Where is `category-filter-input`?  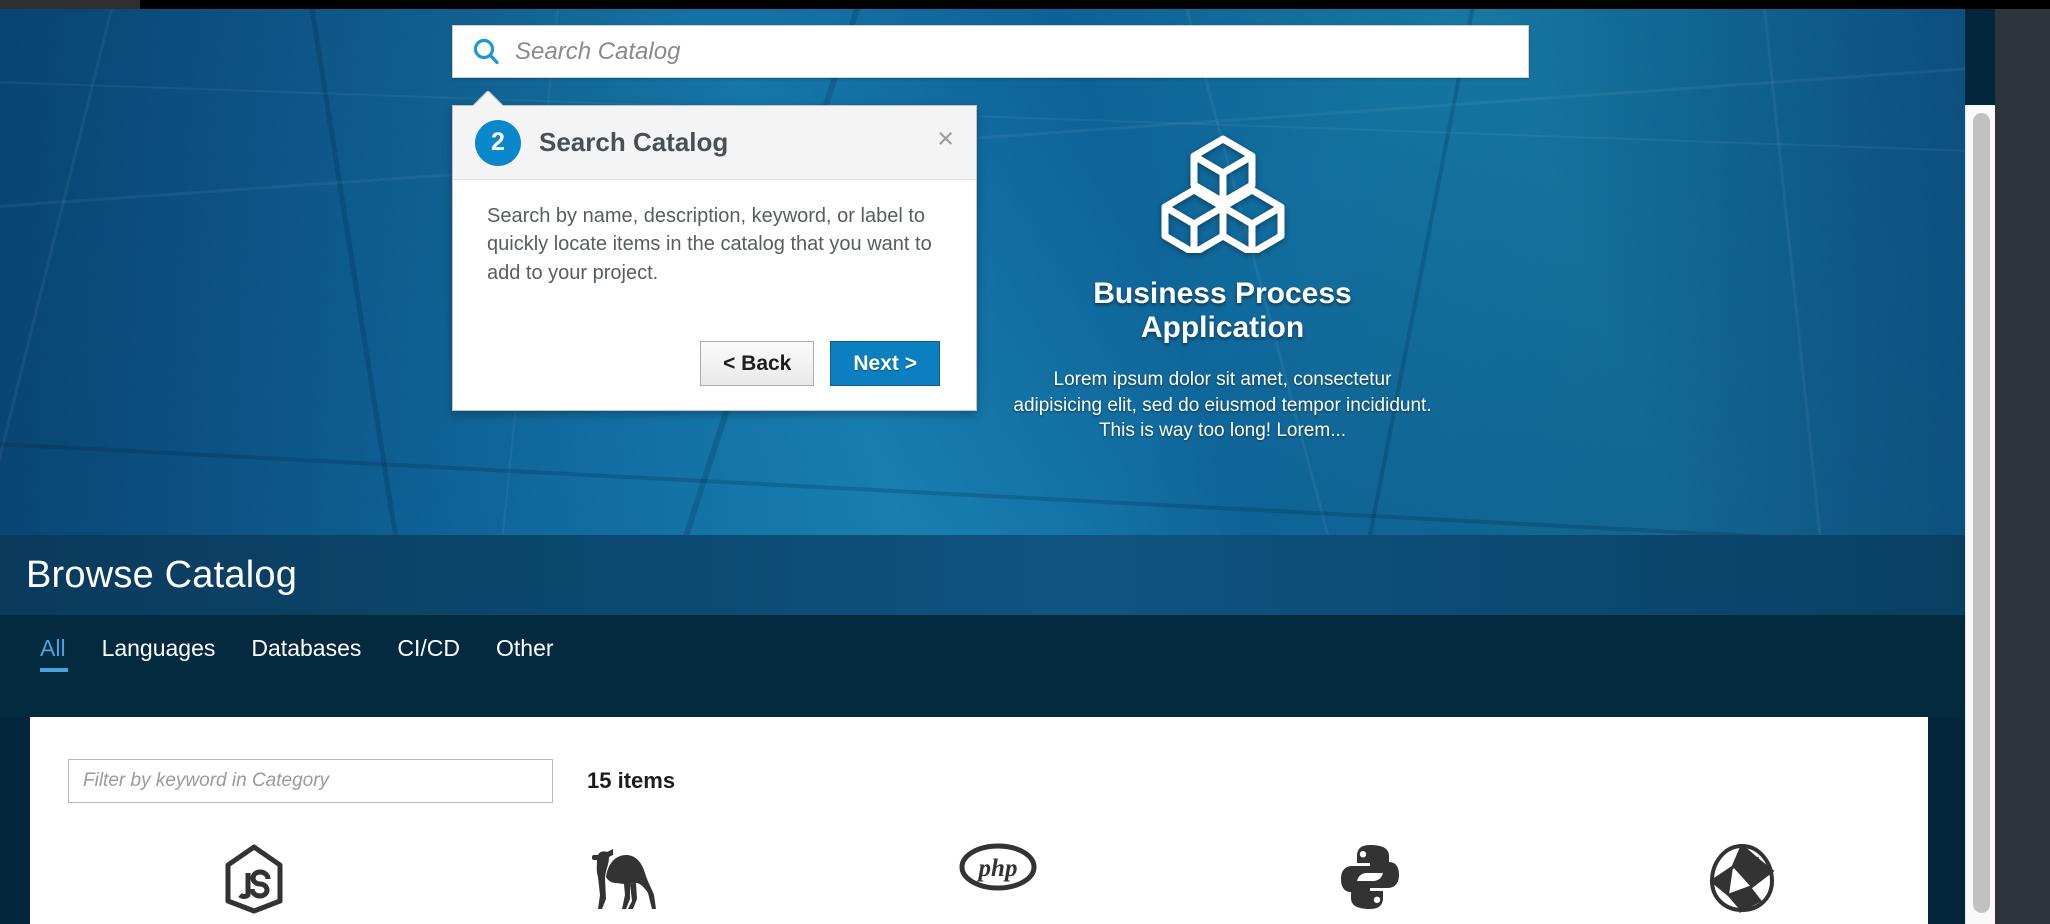
category-filter-input is located at coordinates (310, 781).